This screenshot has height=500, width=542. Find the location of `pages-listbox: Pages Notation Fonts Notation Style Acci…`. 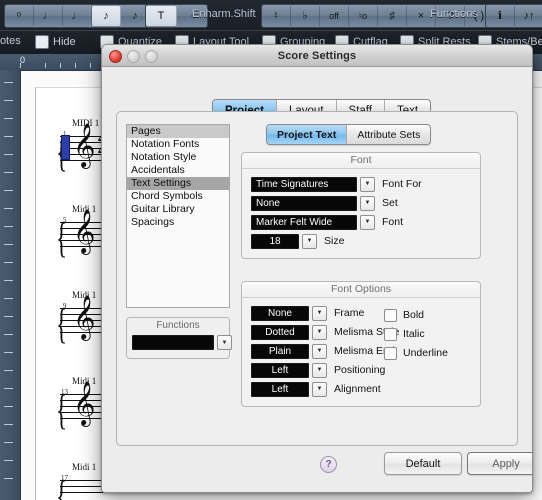

pages-listbox: Pages Notation Fonts Notation Style Acci… is located at coordinates (178, 216).